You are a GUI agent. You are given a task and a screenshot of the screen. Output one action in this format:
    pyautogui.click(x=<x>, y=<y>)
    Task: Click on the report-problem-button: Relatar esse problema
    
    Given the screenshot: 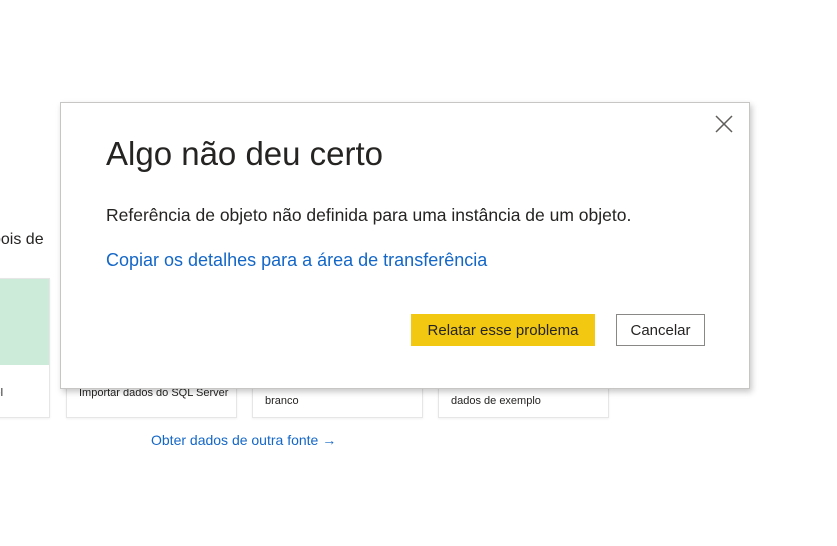 What is the action you would take?
    pyautogui.click(x=503, y=330)
    